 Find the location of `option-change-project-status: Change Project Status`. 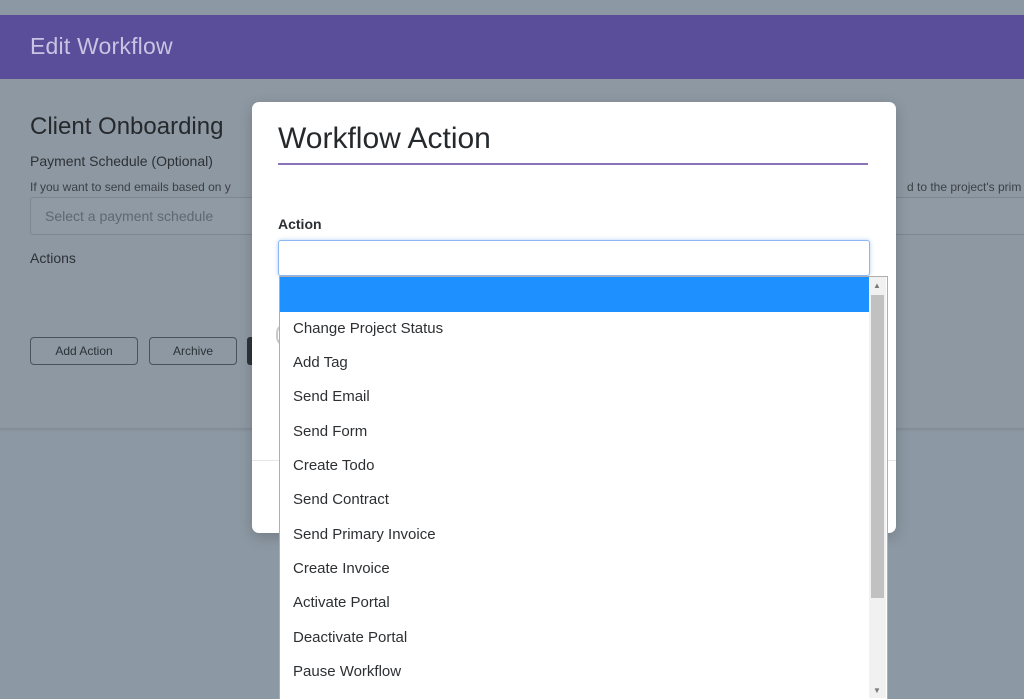

option-change-project-status: Change Project Status is located at coordinates (574, 329).